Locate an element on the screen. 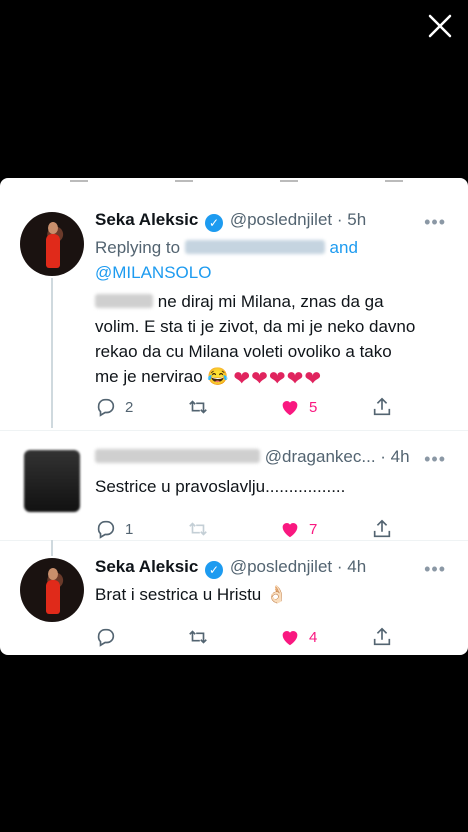  tweet-actions: 2 5 is located at coordinates (245, 408).